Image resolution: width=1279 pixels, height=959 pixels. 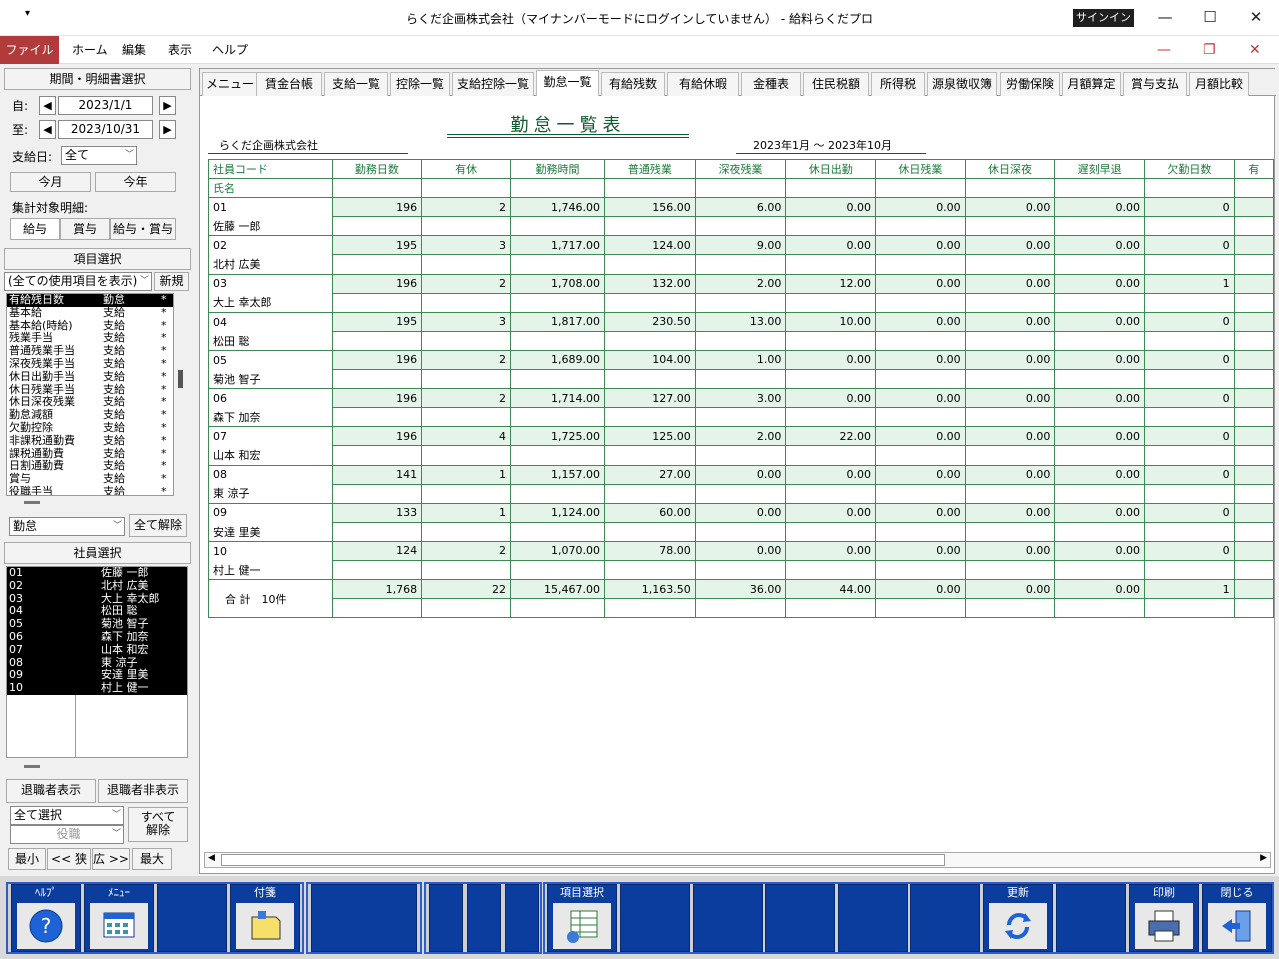 I want to click on item-select-header: 項目選択, so click(x=97, y=259).